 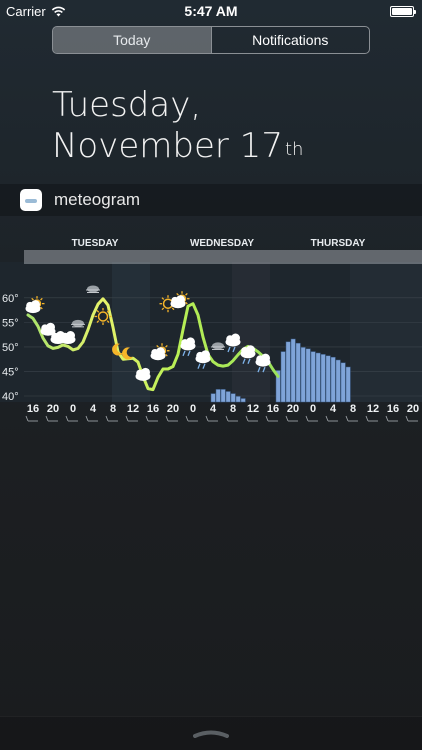 I want to click on day-strip, so click(x=223, y=257).